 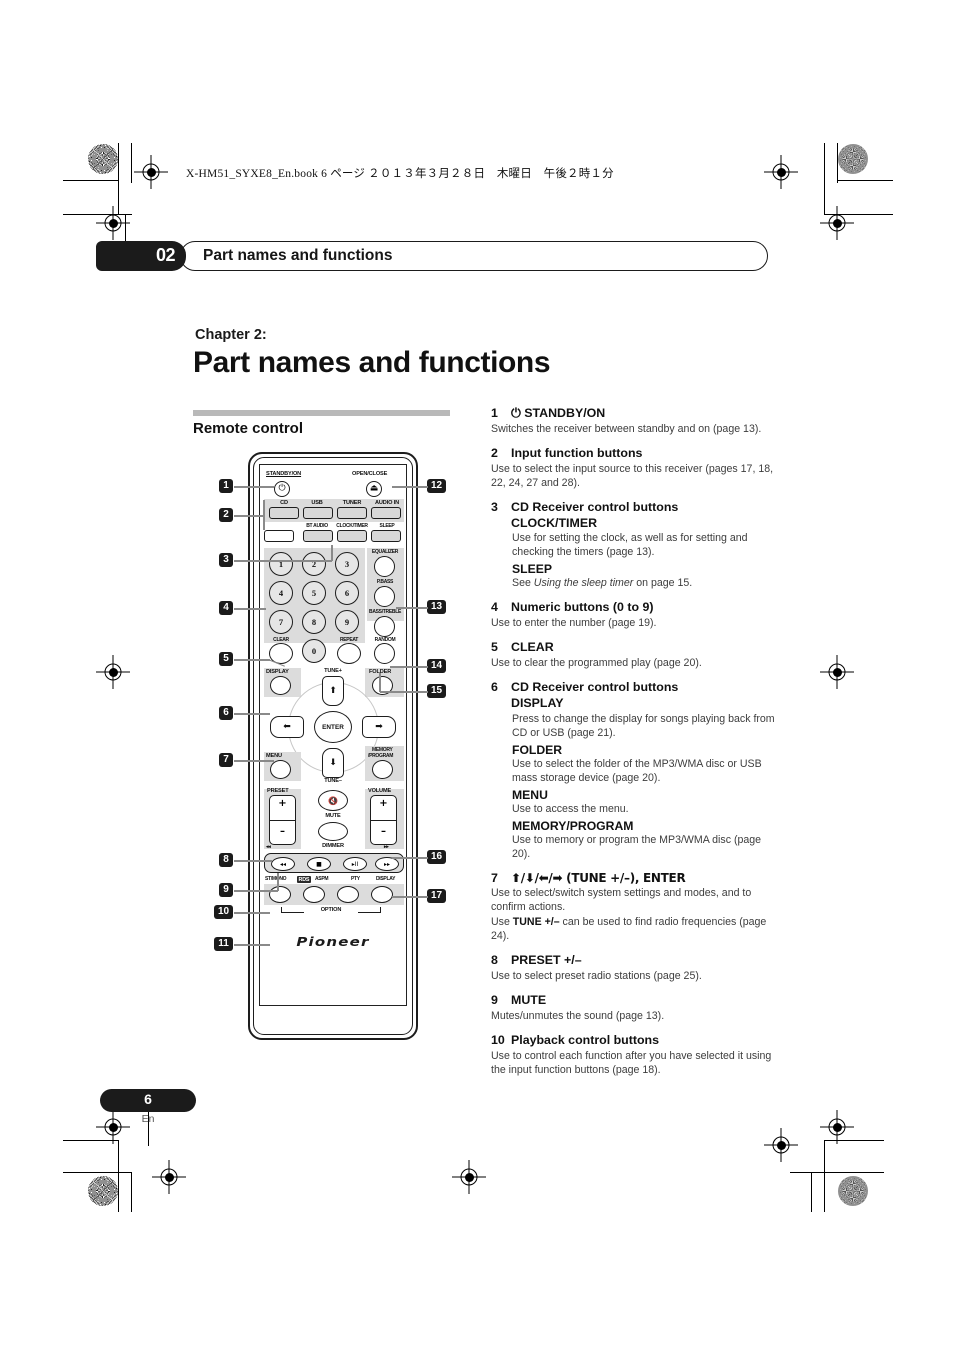 What do you see at coordinates (318, 536) in the screenshot?
I see `bt-audio-button` at bounding box center [318, 536].